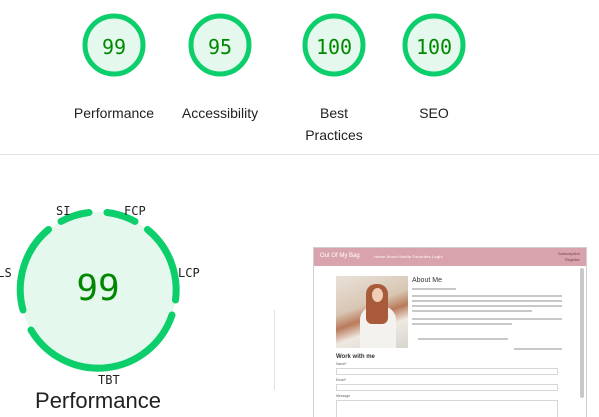 Image resolution: width=599 pixels, height=417 pixels. I want to click on thumbnail-email-field, so click(447, 387).